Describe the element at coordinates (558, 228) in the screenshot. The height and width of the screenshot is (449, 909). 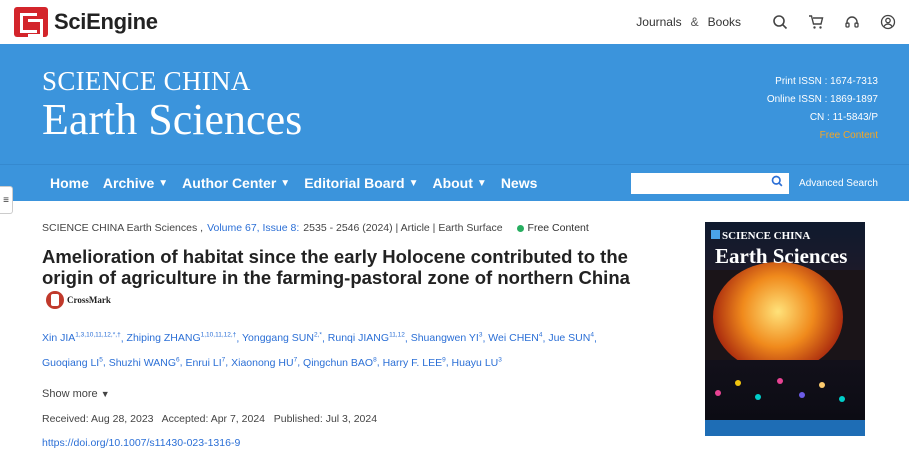
I see `free-content-label: Free Content` at that location.